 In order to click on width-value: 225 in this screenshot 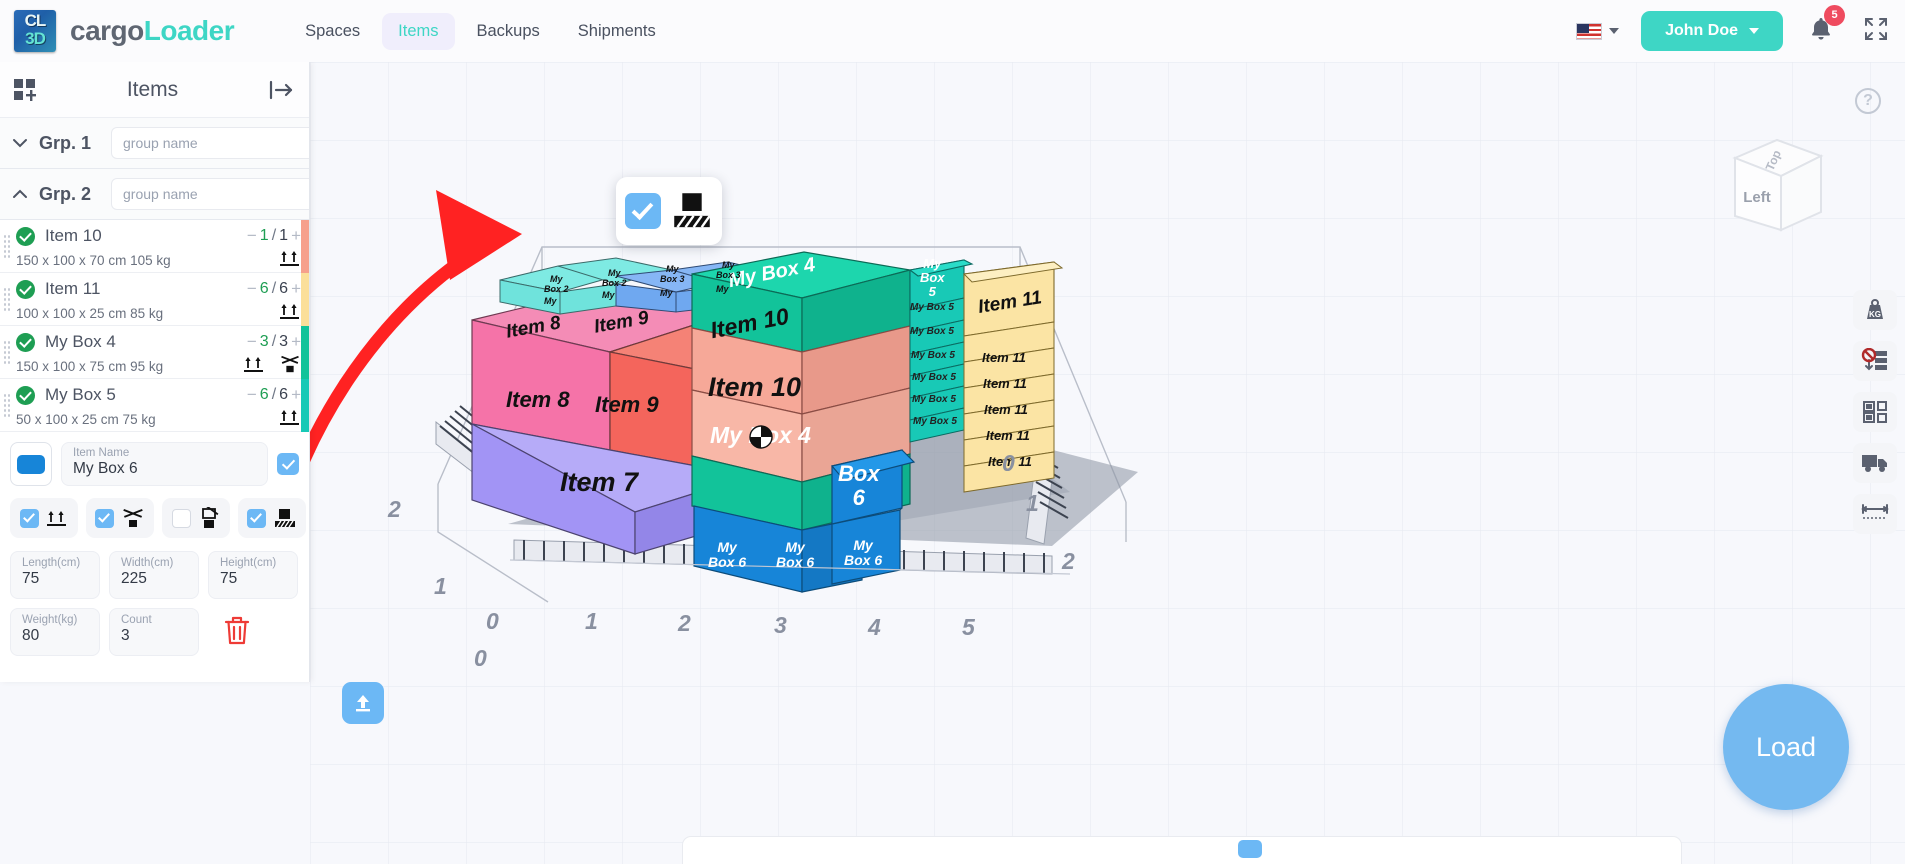, I will do `click(134, 578)`.